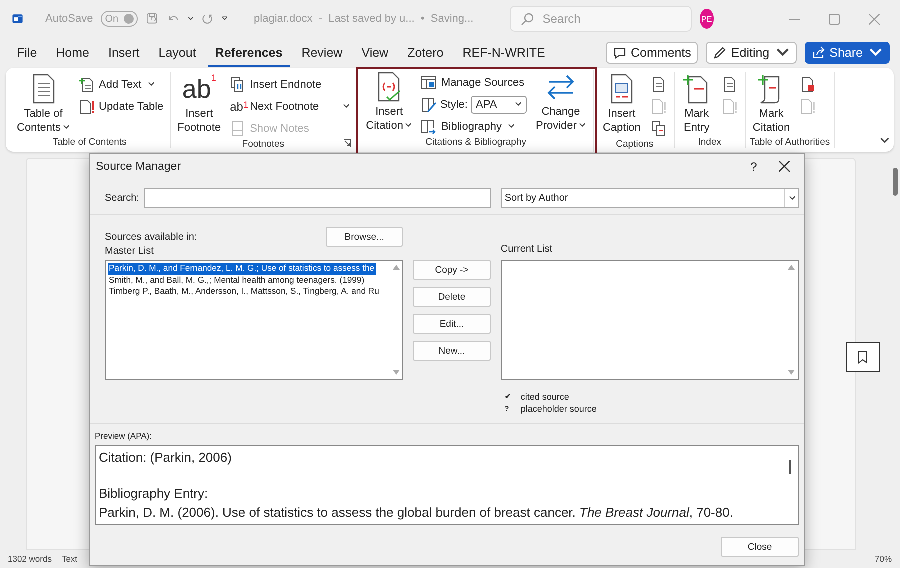  I want to click on group-label: Captions, so click(635, 144).